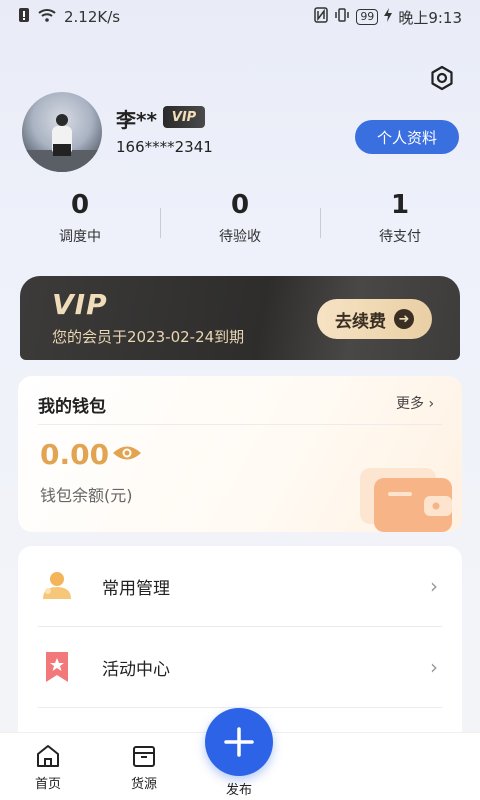  Describe the element at coordinates (410, 404) in the screenshot. I see `wallet-more-label: 更多` at that location.